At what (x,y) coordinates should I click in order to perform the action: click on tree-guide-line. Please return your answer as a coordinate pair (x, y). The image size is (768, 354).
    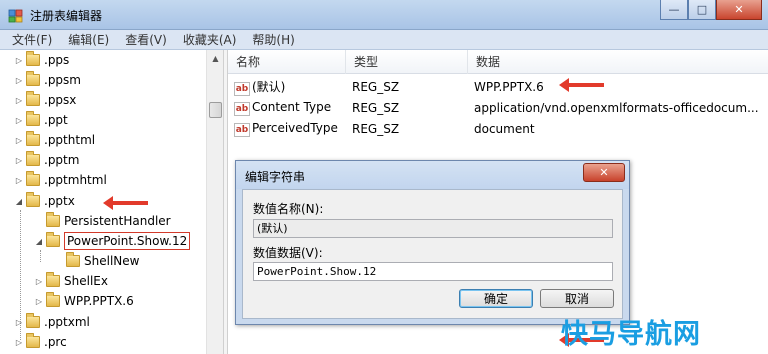
    Looking at the image, I should click on (40, 256).